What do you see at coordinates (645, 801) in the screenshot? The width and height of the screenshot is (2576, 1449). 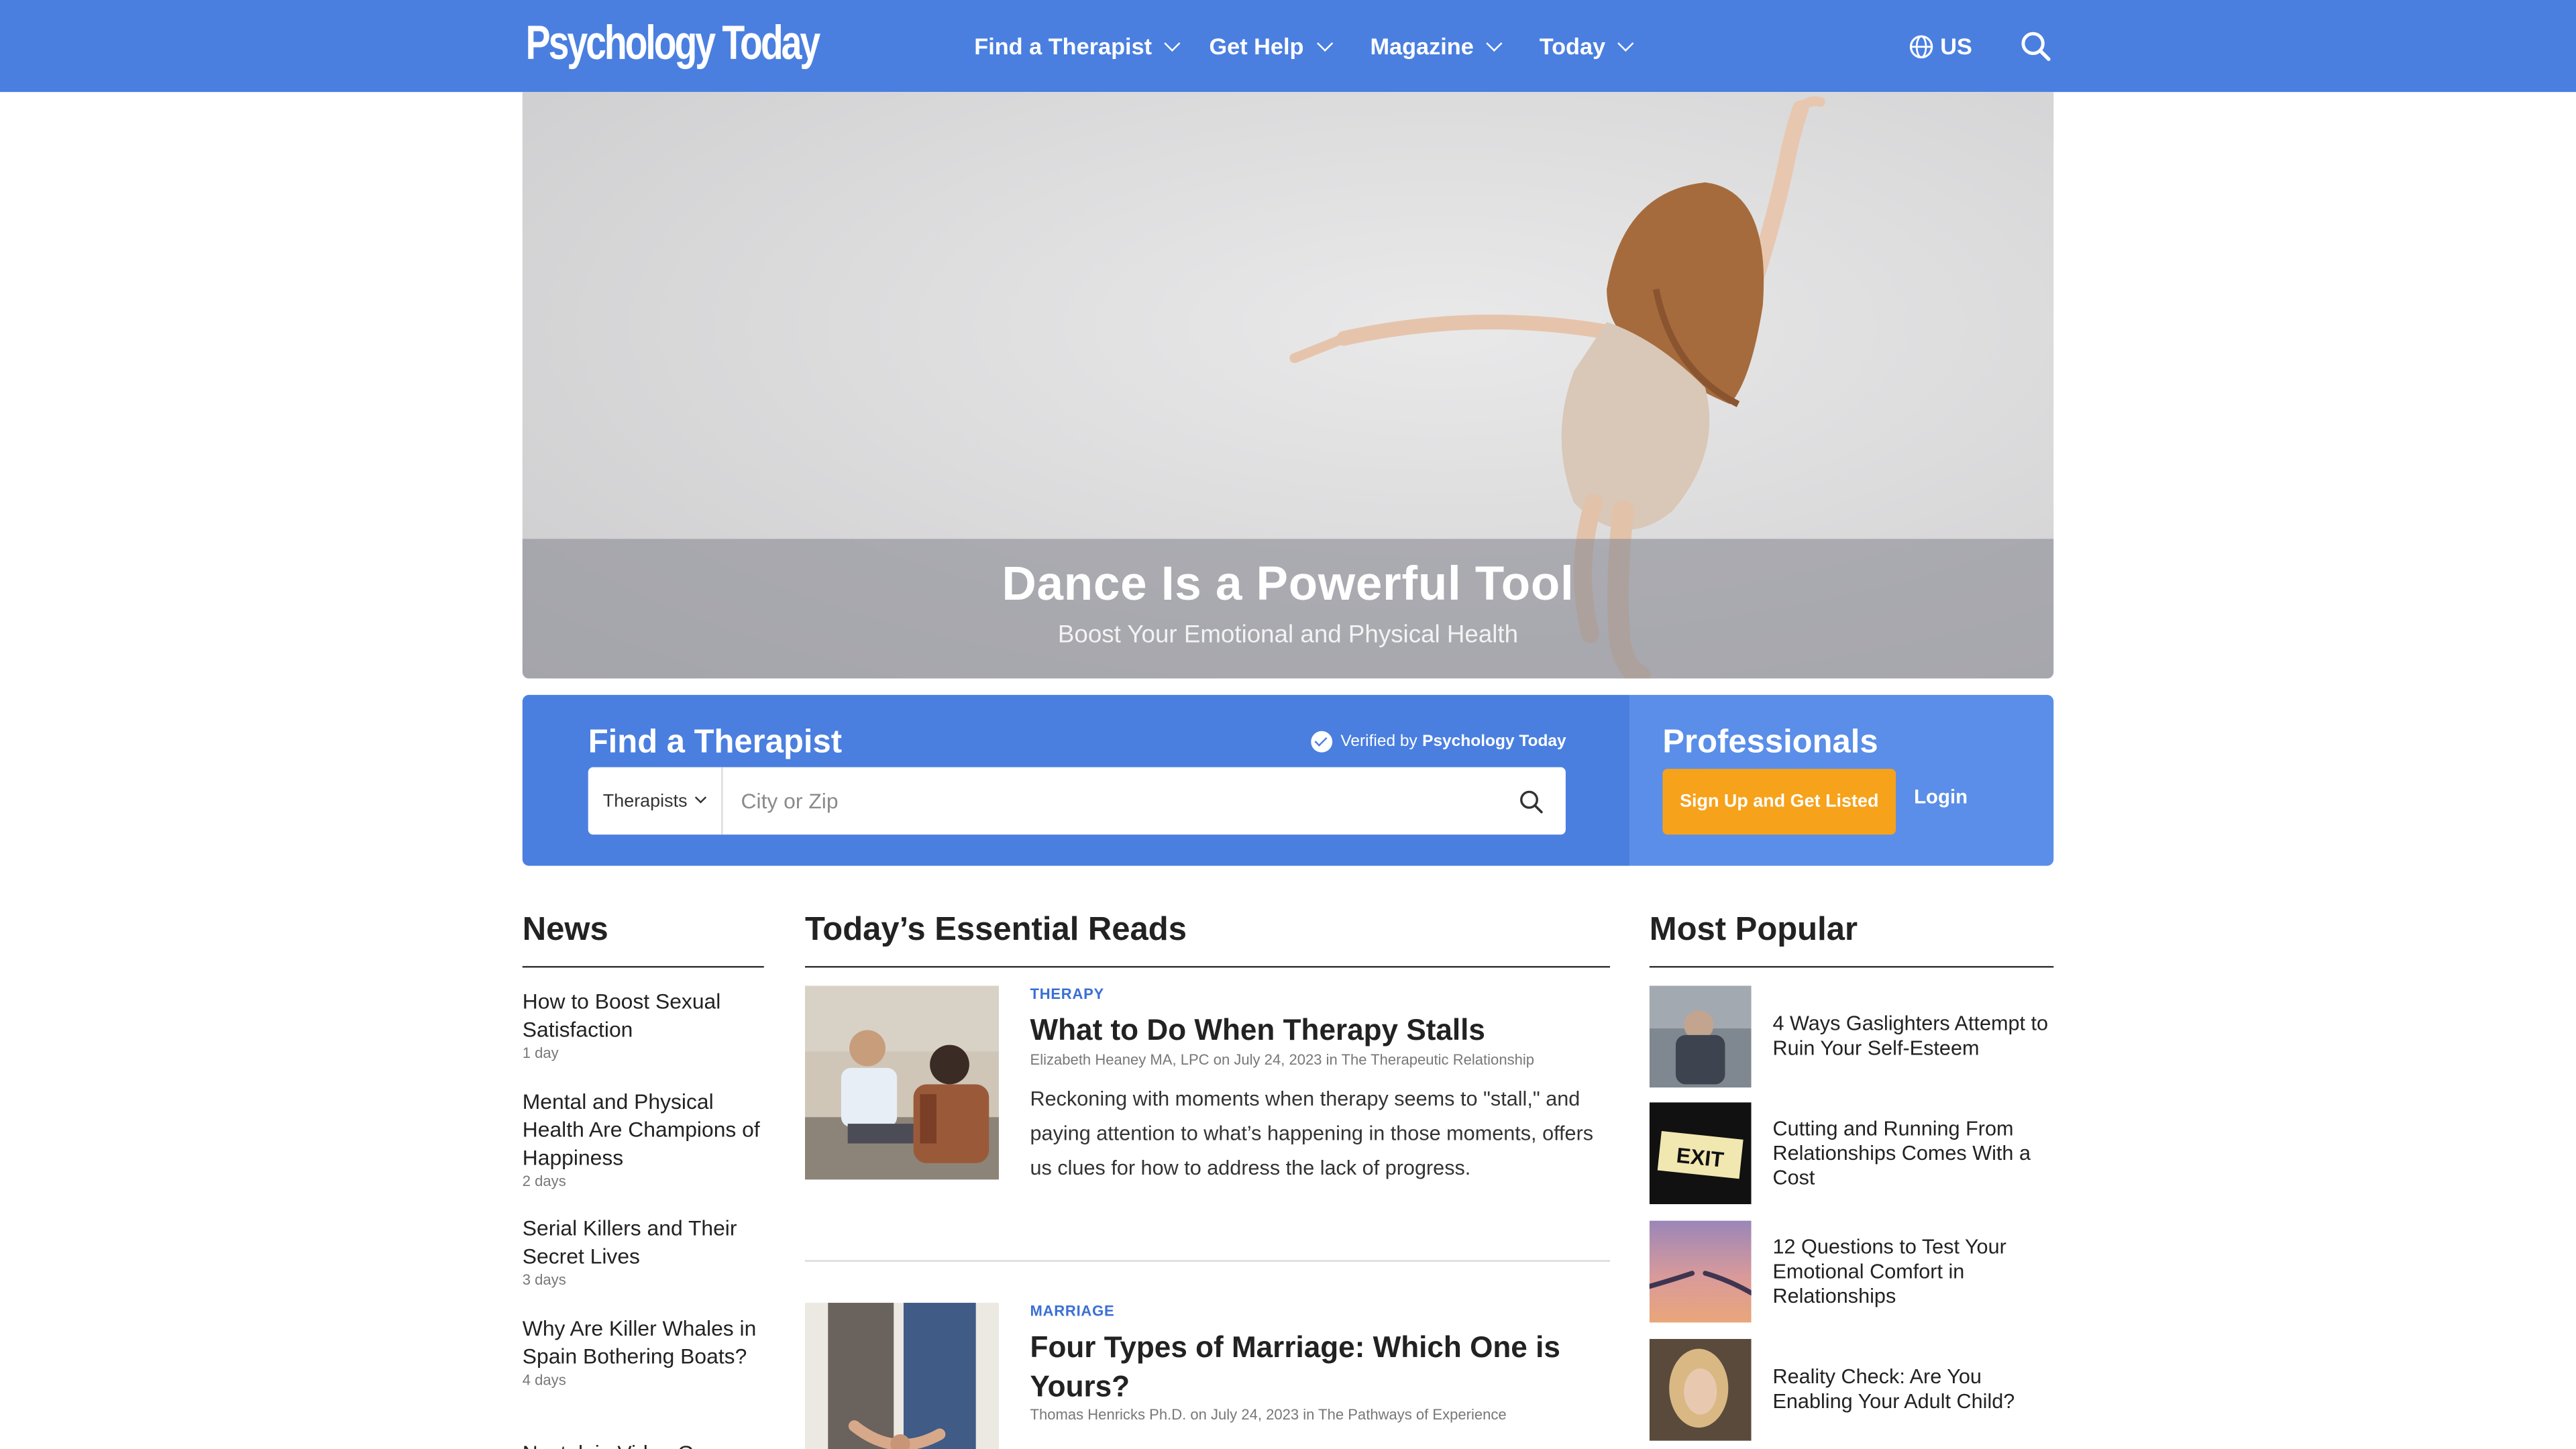 I see `provider-type-value: Therapists` at bounding box center [645, 801].